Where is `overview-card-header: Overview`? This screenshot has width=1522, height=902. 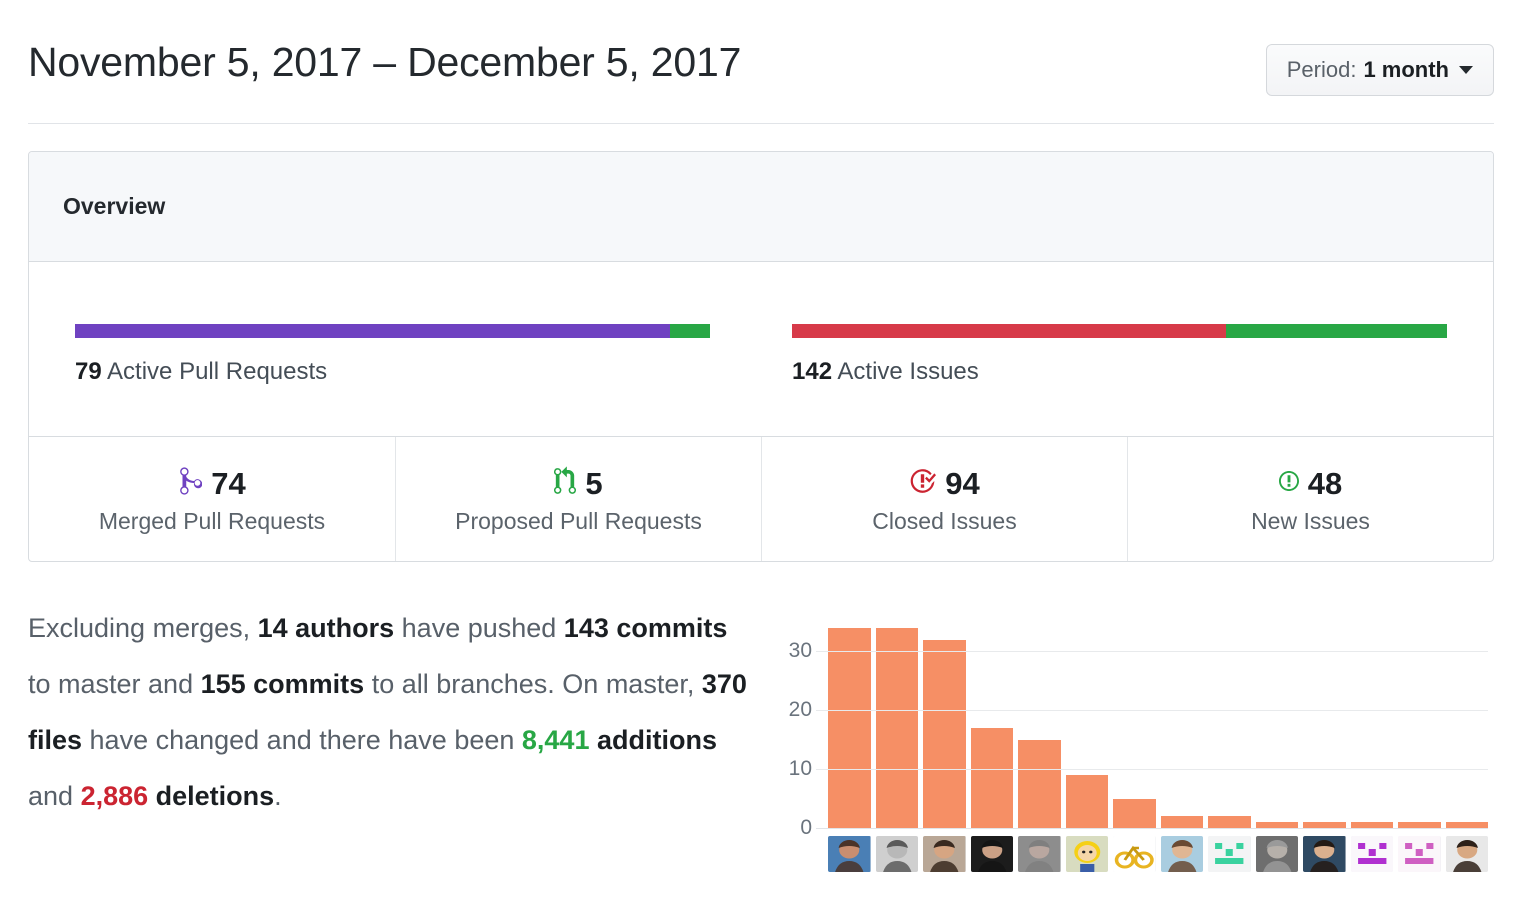 overview-card-header: Overview is located at coordinates (761, 207).